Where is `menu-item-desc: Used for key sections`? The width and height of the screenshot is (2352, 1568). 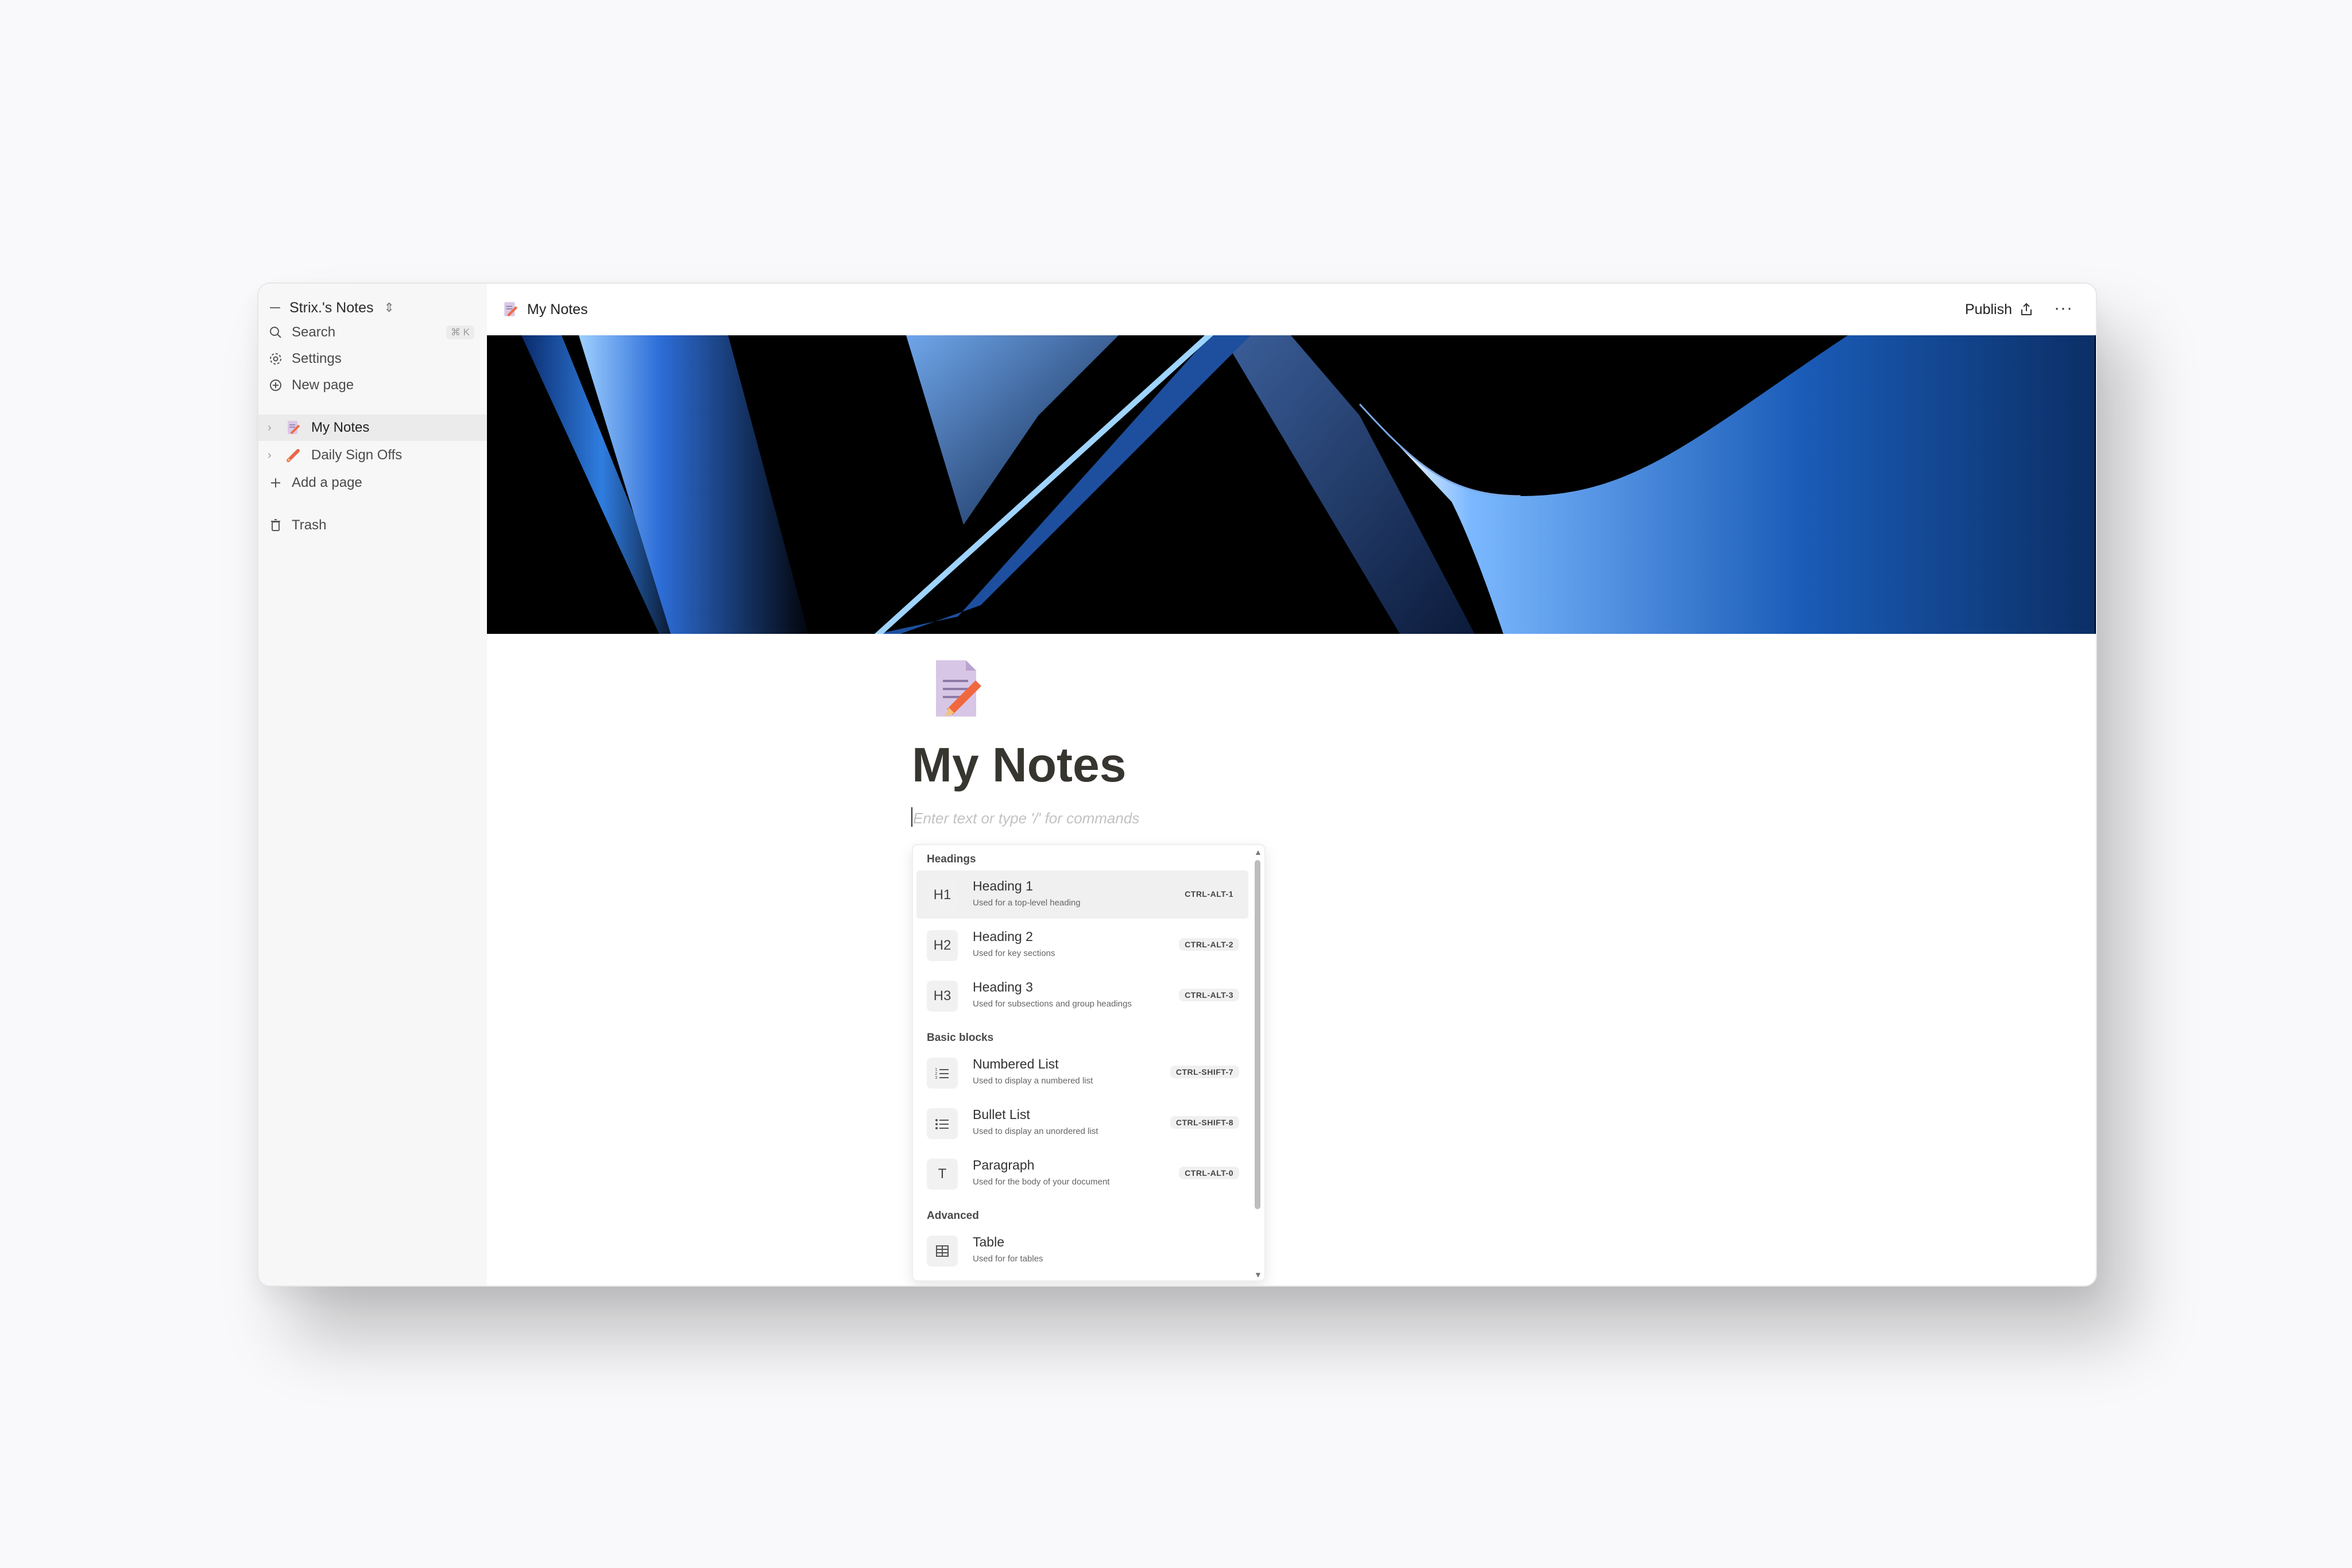 menu-item-desc: Used for key sections is located at coordinates (1014, 953).